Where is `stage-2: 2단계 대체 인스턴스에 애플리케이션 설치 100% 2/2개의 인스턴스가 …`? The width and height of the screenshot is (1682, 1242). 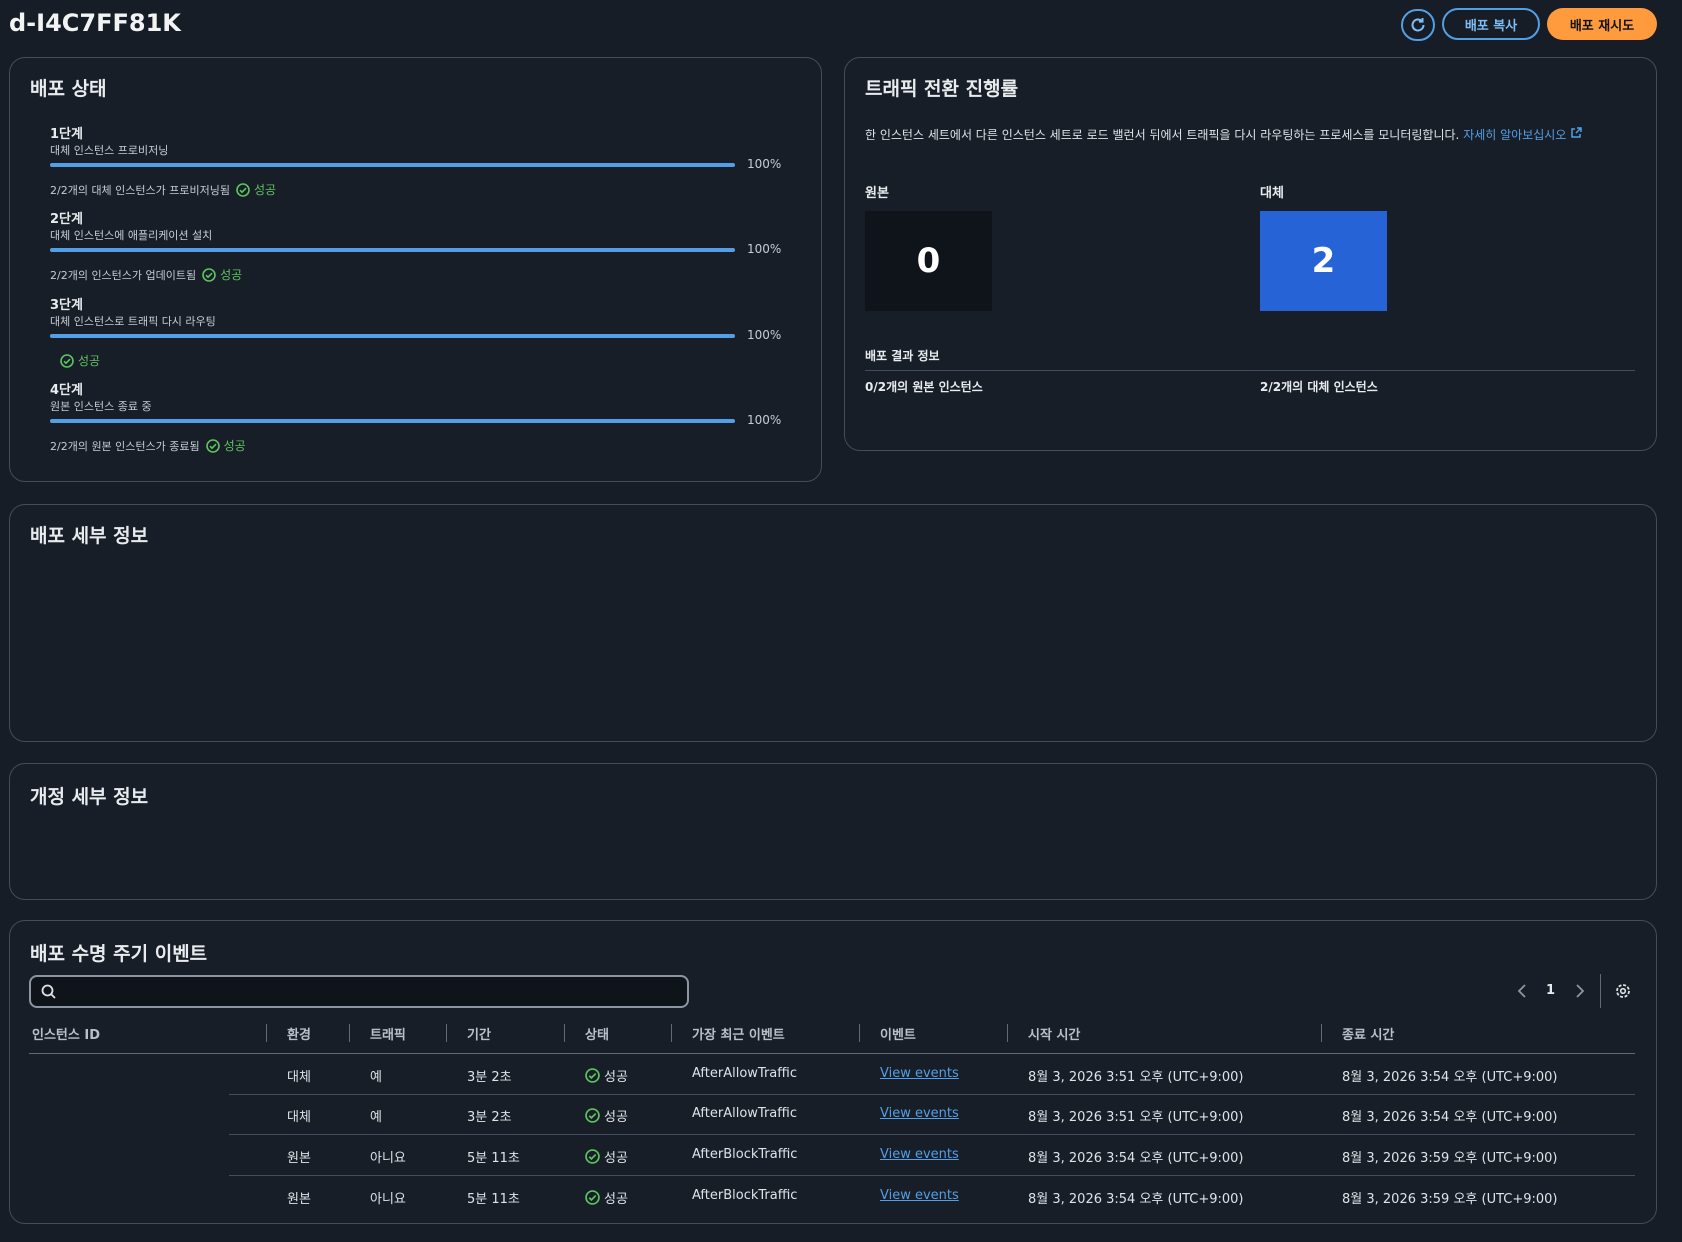 stage-2: 2단계 대체 인스턴스에 애플리케이션 설치 100% 2/2개의 인스턴스가 … is located at coordinates (425, 248).